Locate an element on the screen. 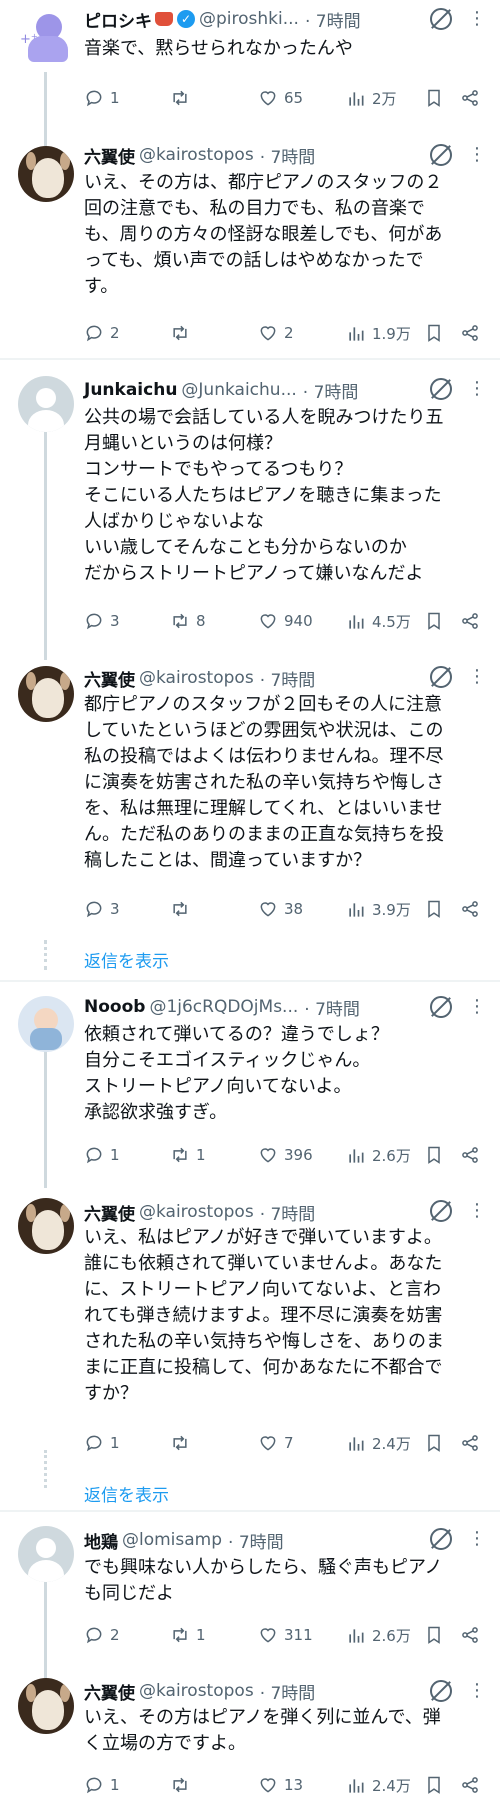  author-handle: @lomisamp is located at coordinates (172, 1540).